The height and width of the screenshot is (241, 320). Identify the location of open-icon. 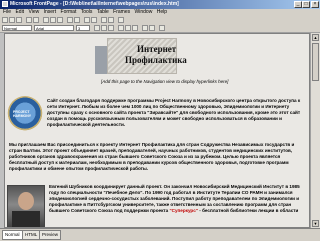
(12, 20).